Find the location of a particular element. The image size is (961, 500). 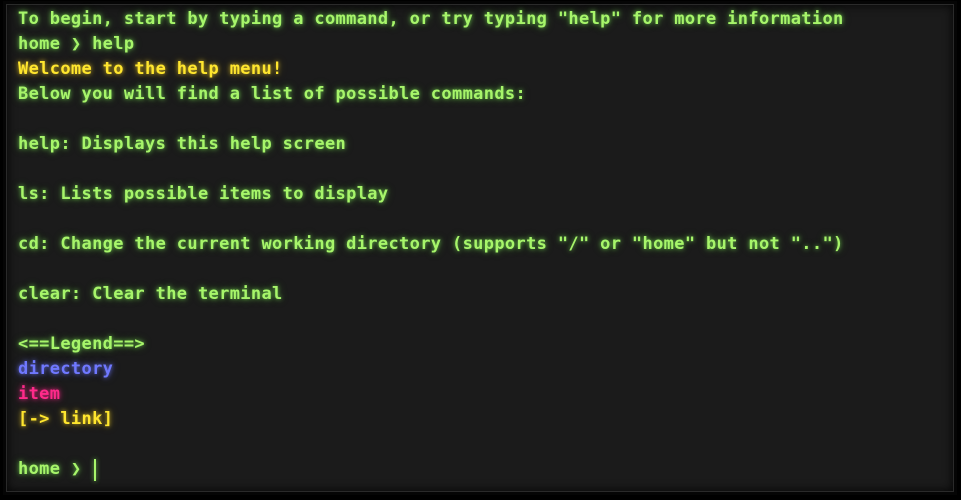

command-prompt-row: home ❯ is located at coordinates (358, 469).